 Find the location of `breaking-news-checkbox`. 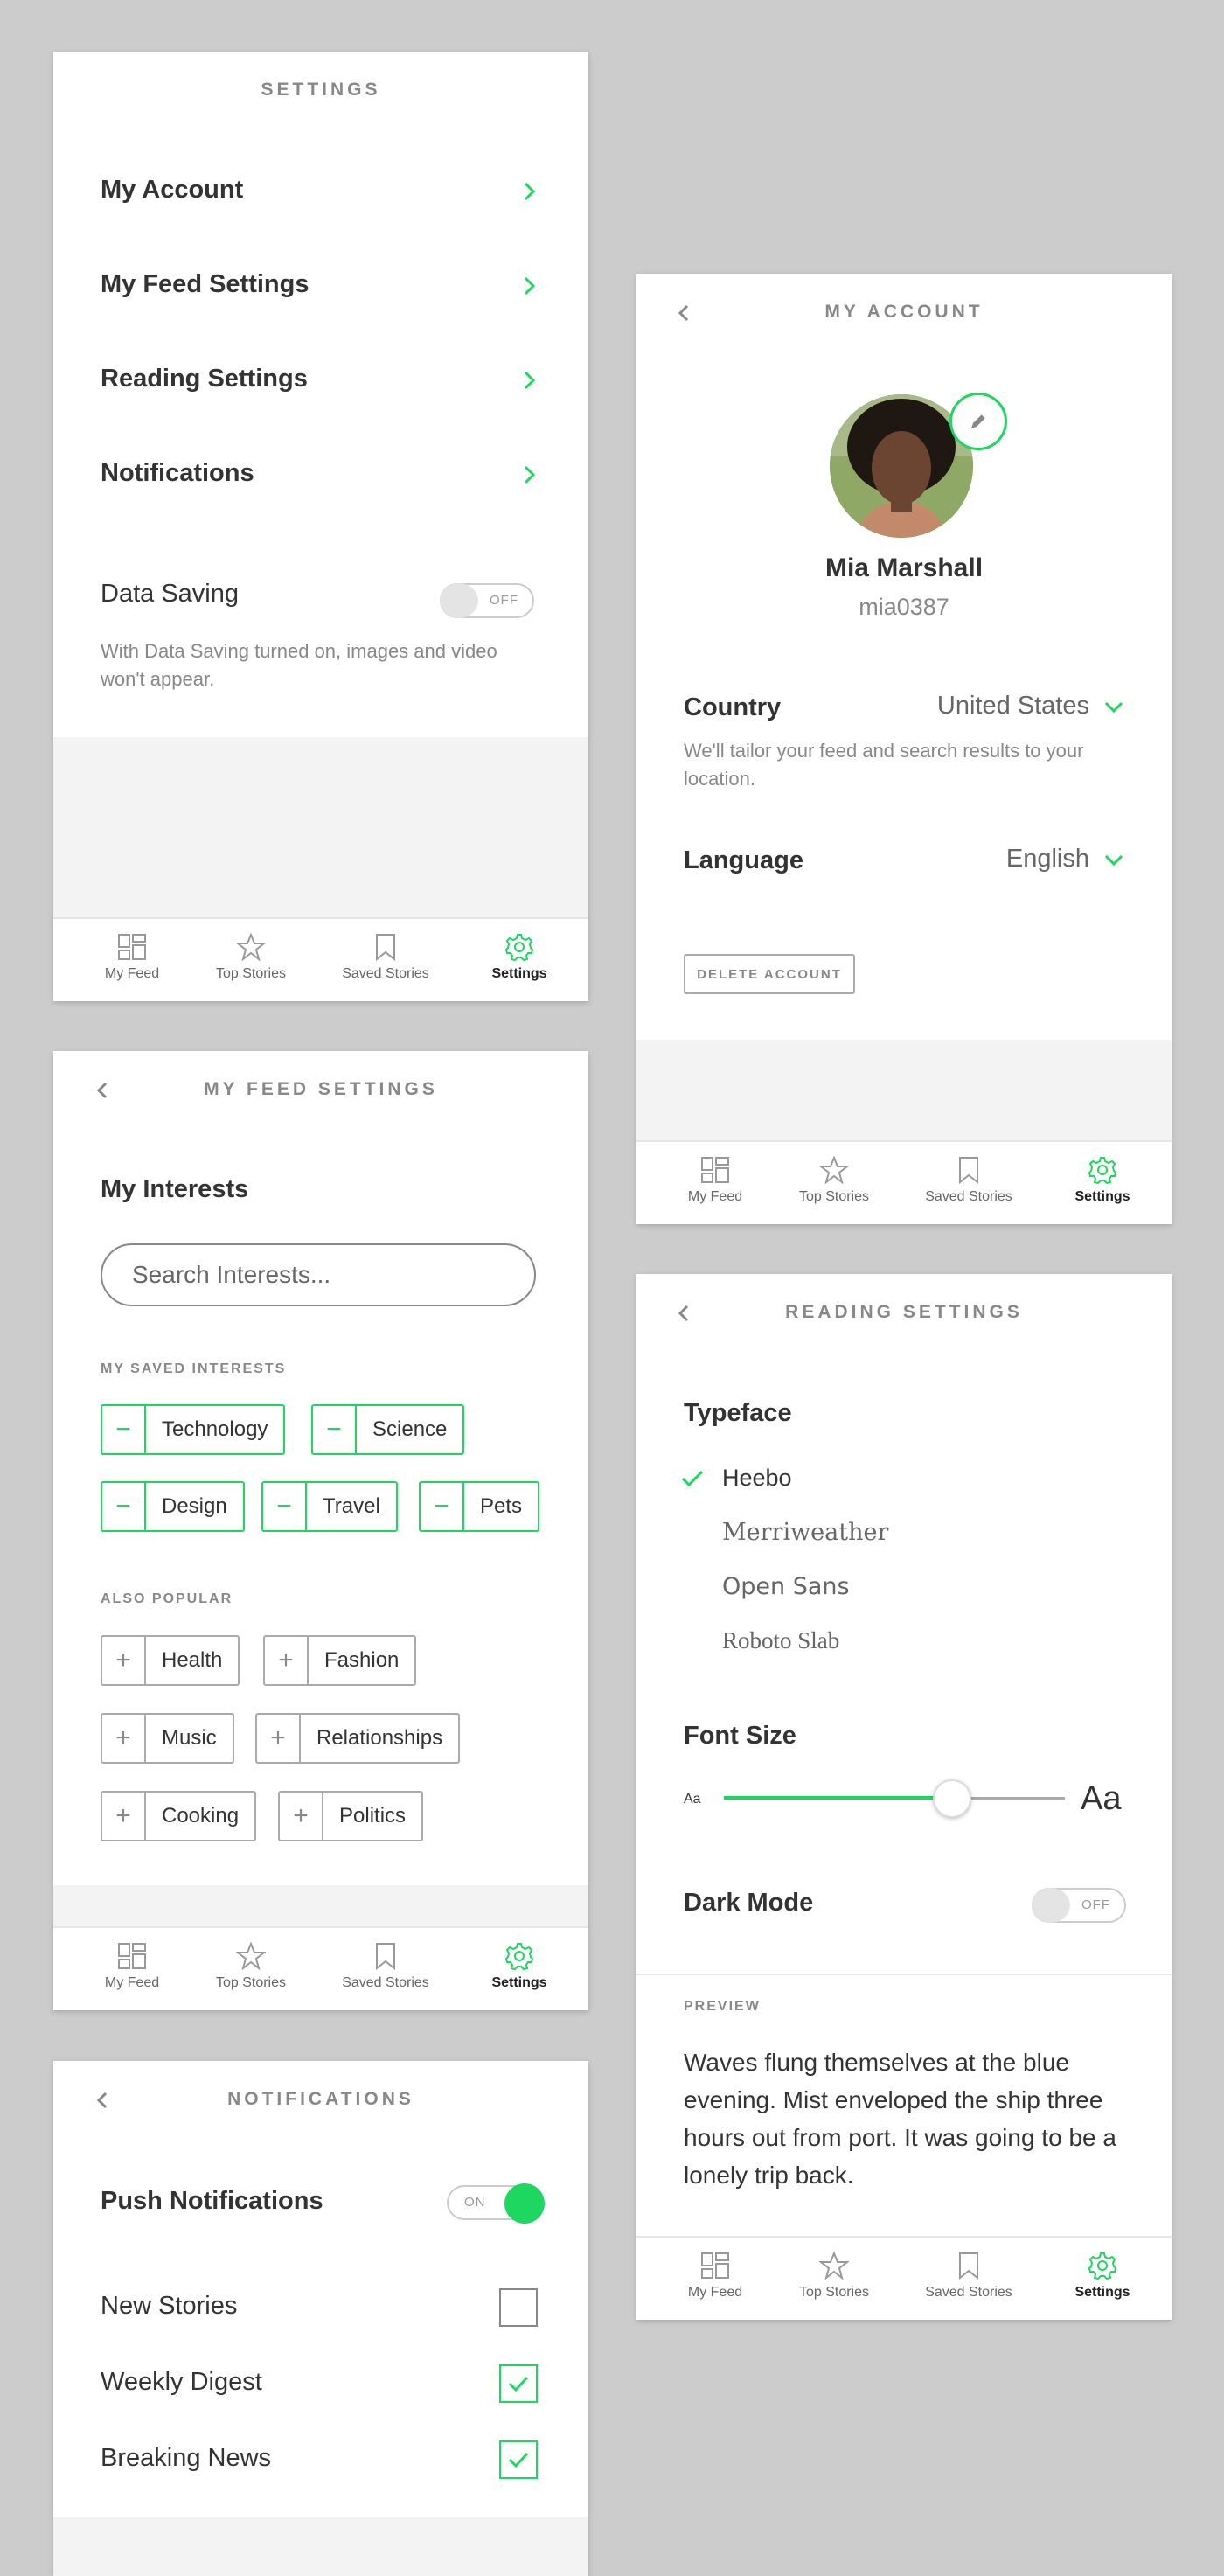

breaking-news-checkbox is located at coordinates (518, 2459).